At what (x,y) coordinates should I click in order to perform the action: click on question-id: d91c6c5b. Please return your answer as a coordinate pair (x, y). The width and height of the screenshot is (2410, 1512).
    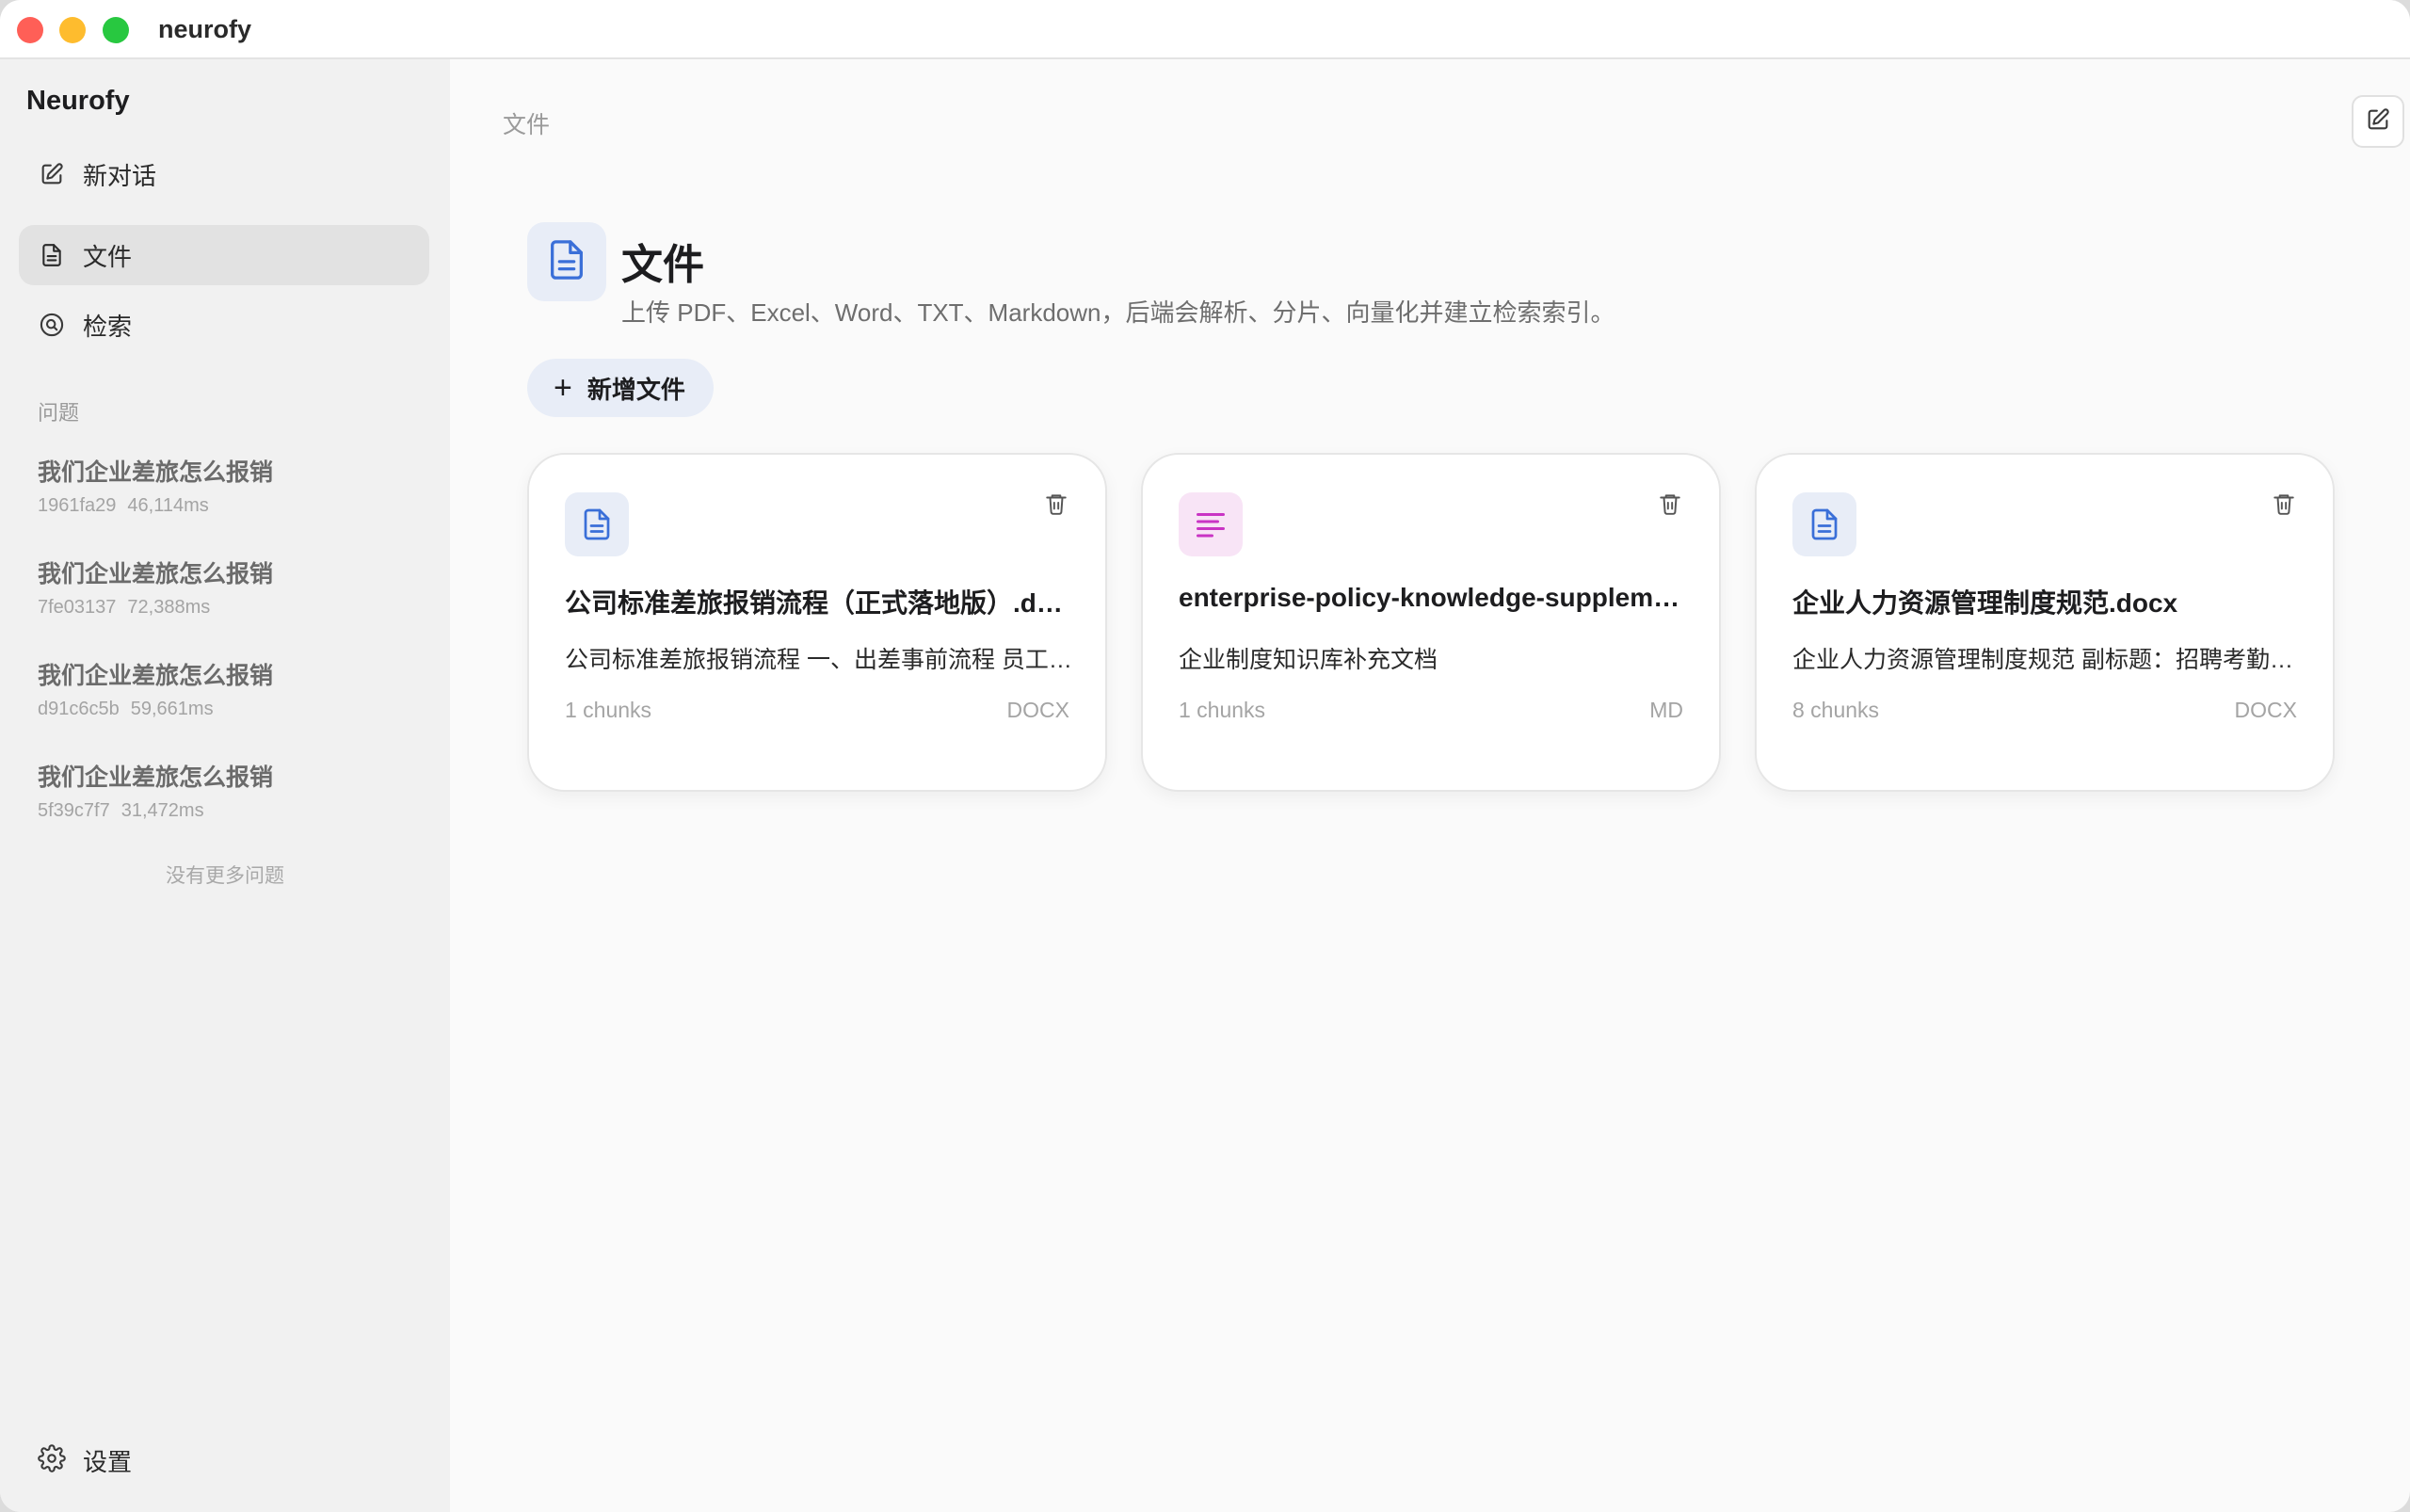
    Looking at the image, I should click on (79, 709).